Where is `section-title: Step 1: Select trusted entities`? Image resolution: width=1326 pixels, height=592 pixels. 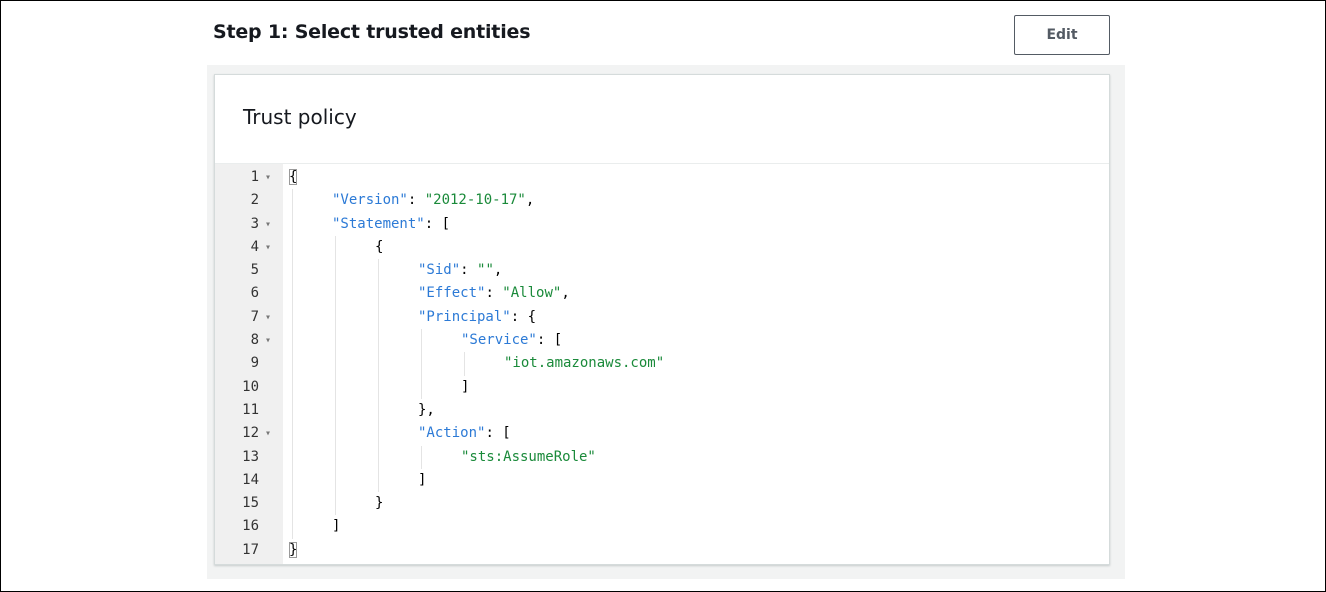
section-title: Step 1: Select trusted entities is located at coordinates (372, 32).